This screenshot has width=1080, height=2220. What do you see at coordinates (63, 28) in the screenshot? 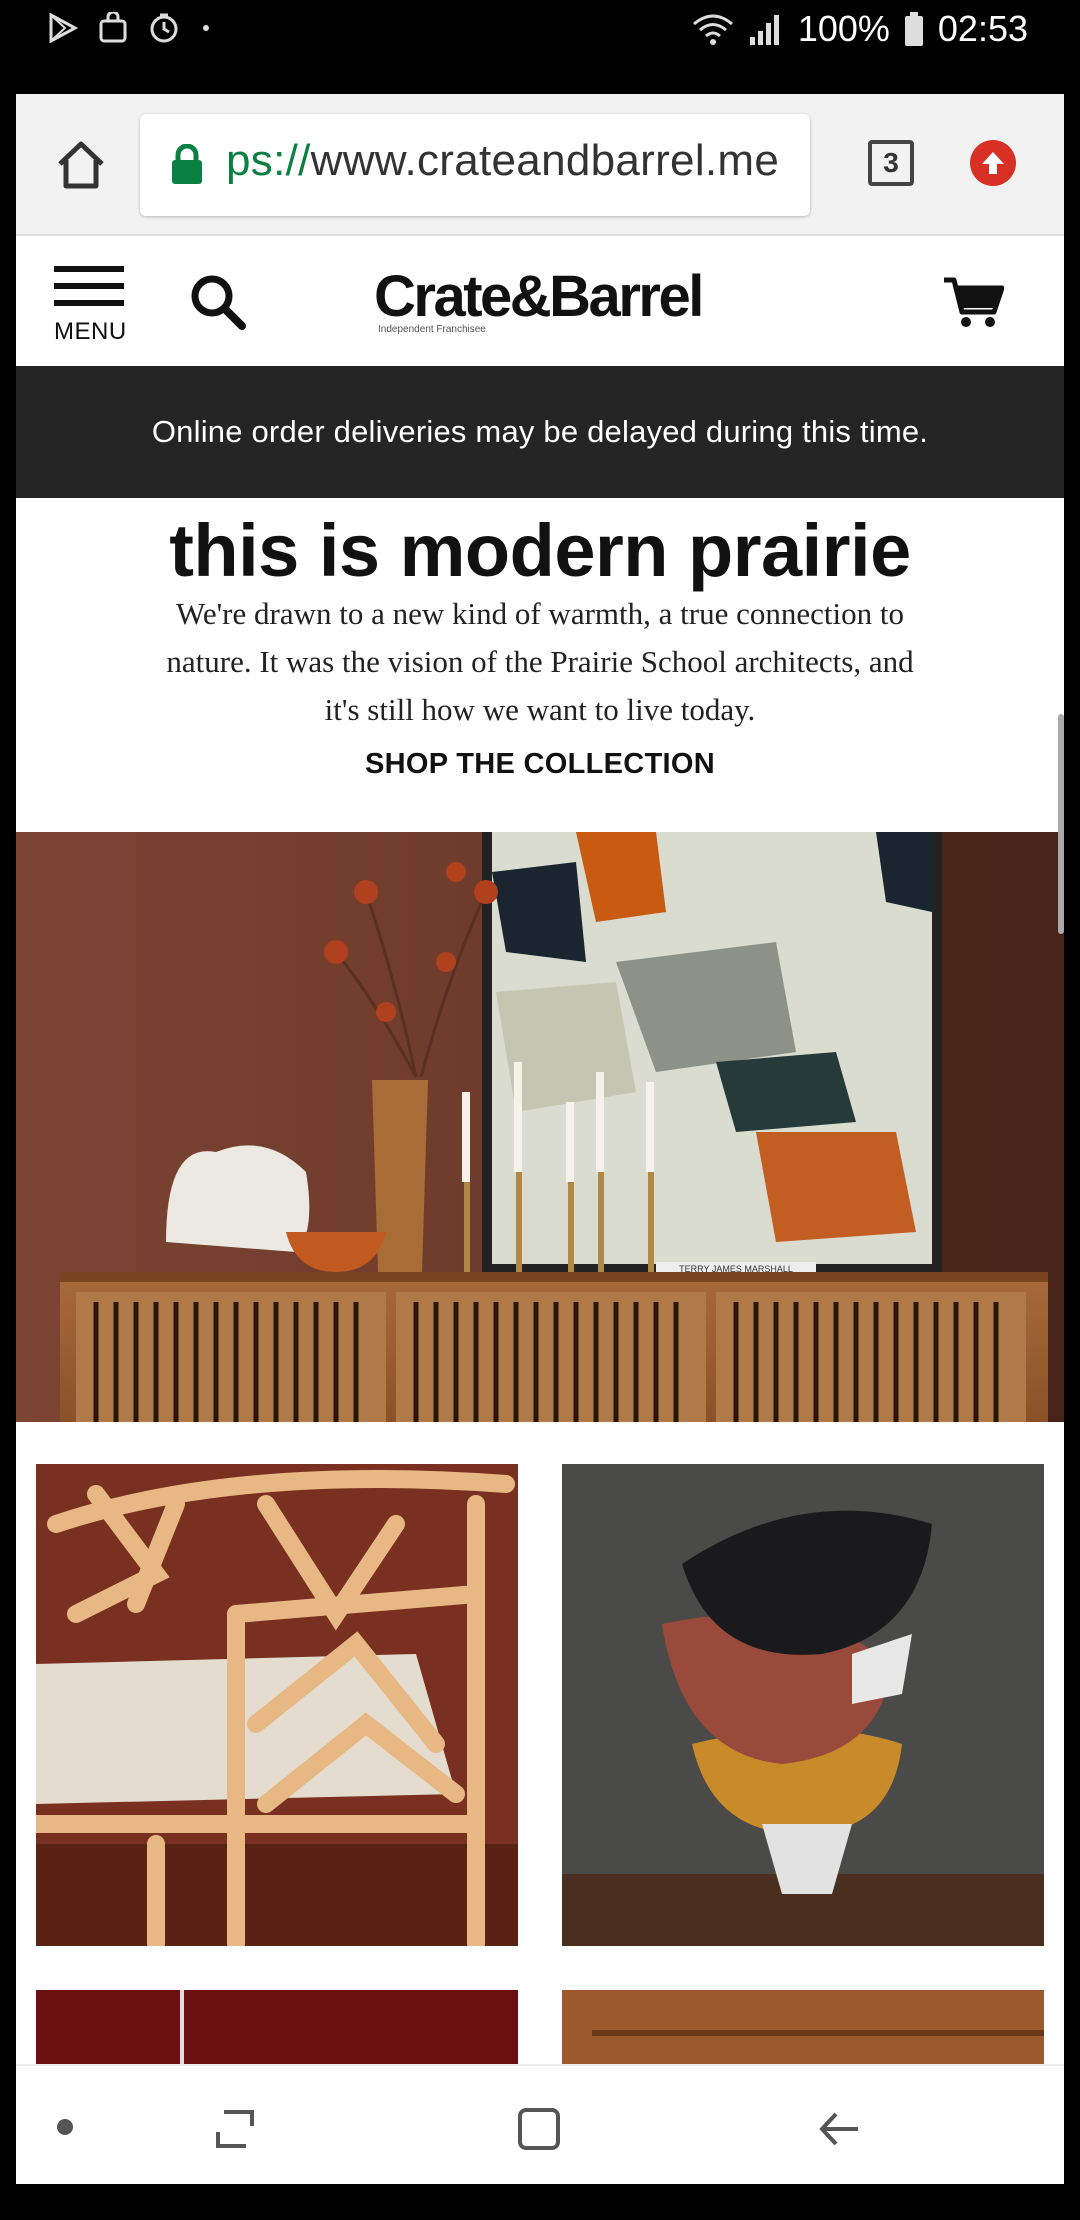
I see `play-store-icon` at bounding box center [63, 28].